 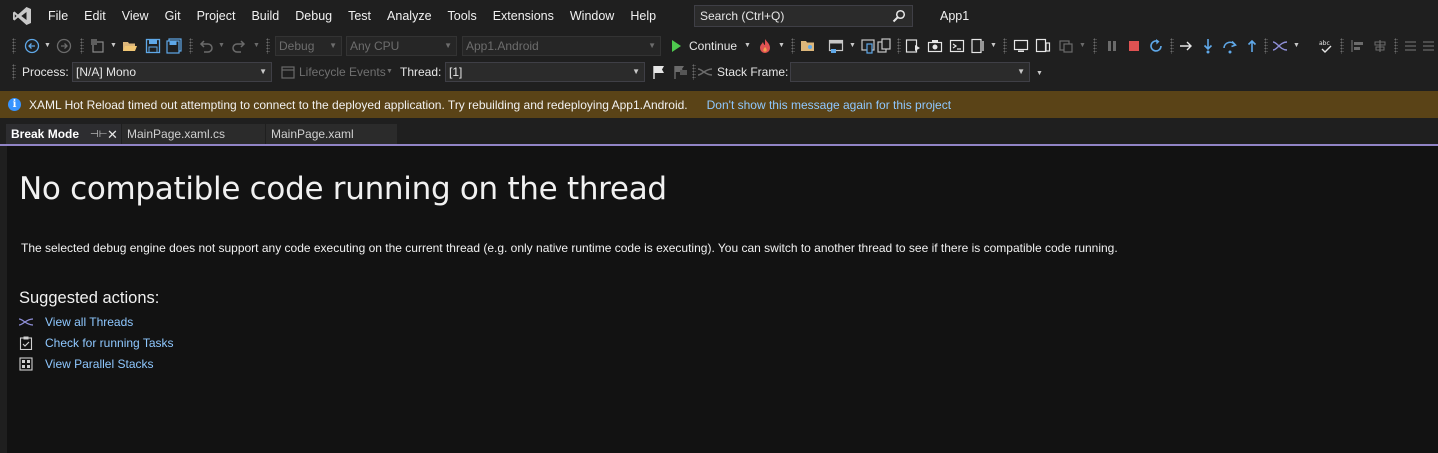 I want to click on monitor-icon, so click(x=1021, y=46).